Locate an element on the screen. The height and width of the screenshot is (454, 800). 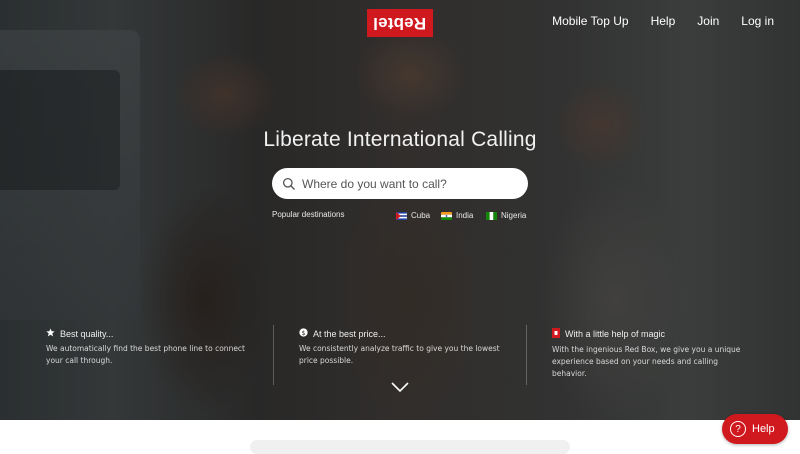
rebtel-logo: Rebtel is located at coordinates (400, 23).